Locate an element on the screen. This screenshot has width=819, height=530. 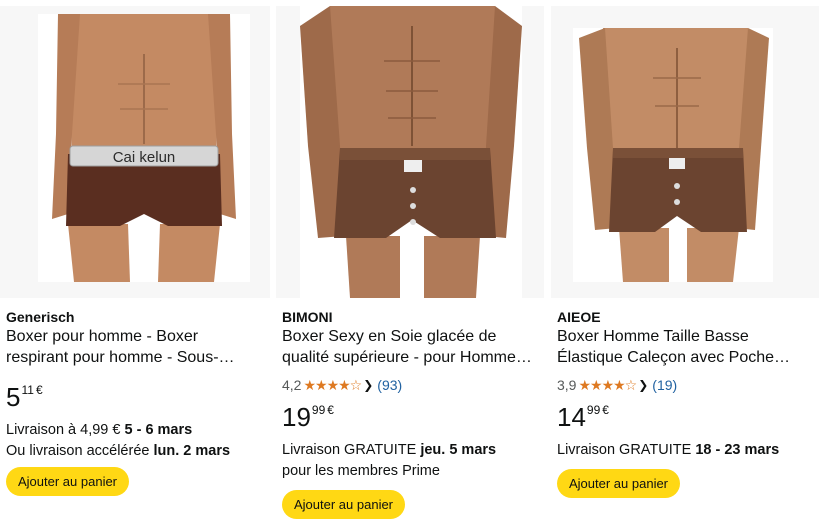
delivery-text: pour les membres Prime is located at coordinates (361, 471).